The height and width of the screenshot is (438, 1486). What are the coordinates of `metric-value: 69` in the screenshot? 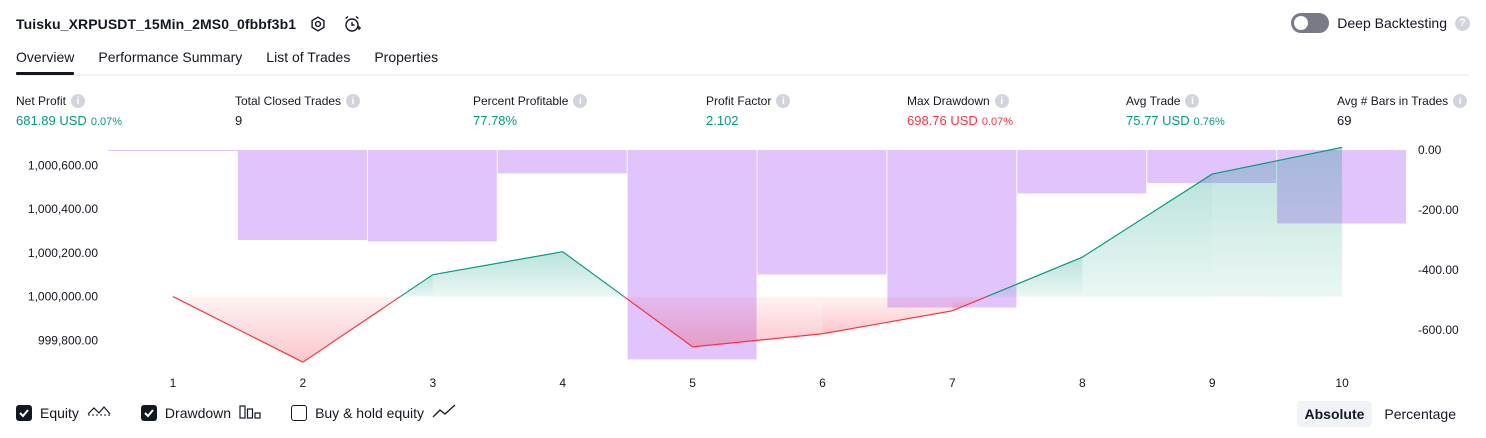 It's located at (1344, 120).